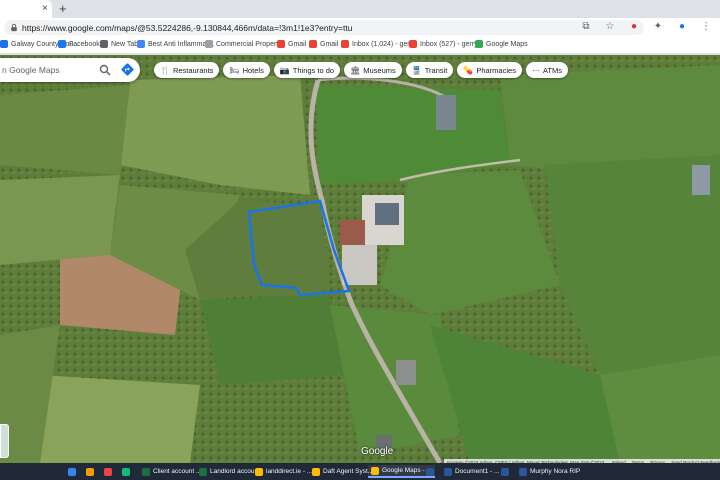 Image resolution: width=720 pixels, height=480 pixels. I want to click on taskbar-label: Murphy Nora RIP, so click(555, 471).